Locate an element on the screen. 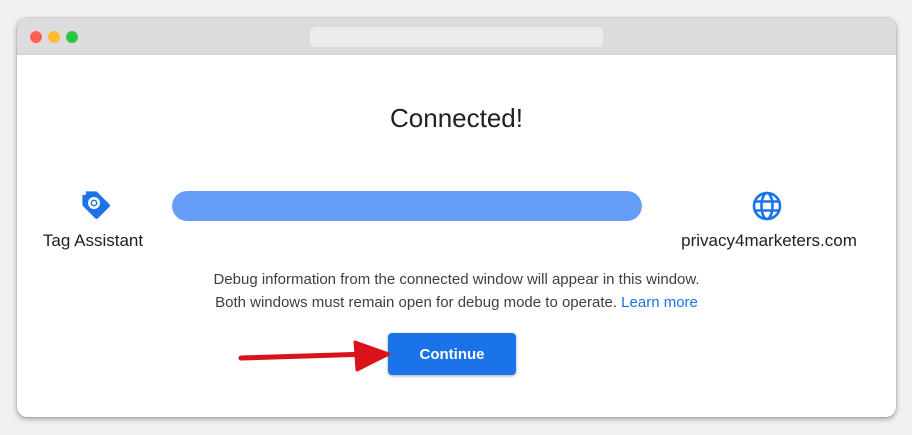 This screenshot has height=435, width=912. continue-button: Continue is located at coordinates (452, 354).